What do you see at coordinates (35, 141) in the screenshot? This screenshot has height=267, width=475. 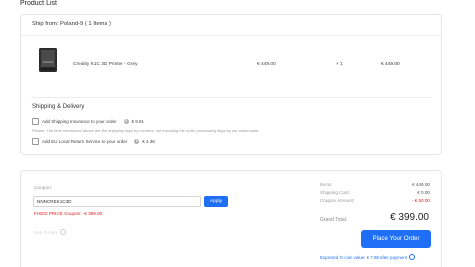 I see `eu-return-checkbox` at bounding box center [35, 141].